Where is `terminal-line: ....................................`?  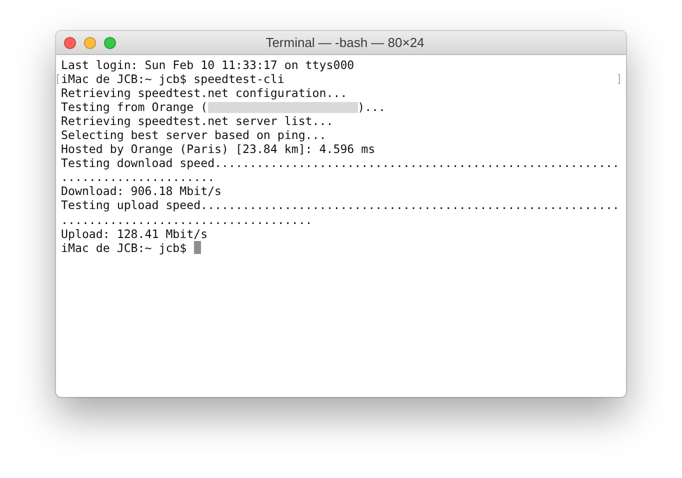
terminal-line: .................................... is located at coordinates (186, 219).